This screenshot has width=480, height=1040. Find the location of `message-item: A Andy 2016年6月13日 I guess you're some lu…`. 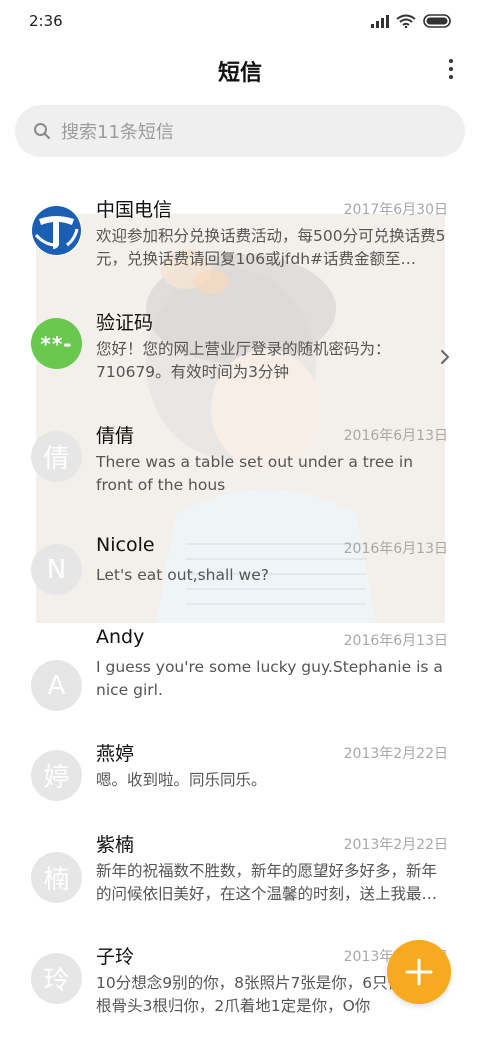

message-item: A Andy 2016年6月13日 I guess you're some lu… is located at coordinates (240, 678).